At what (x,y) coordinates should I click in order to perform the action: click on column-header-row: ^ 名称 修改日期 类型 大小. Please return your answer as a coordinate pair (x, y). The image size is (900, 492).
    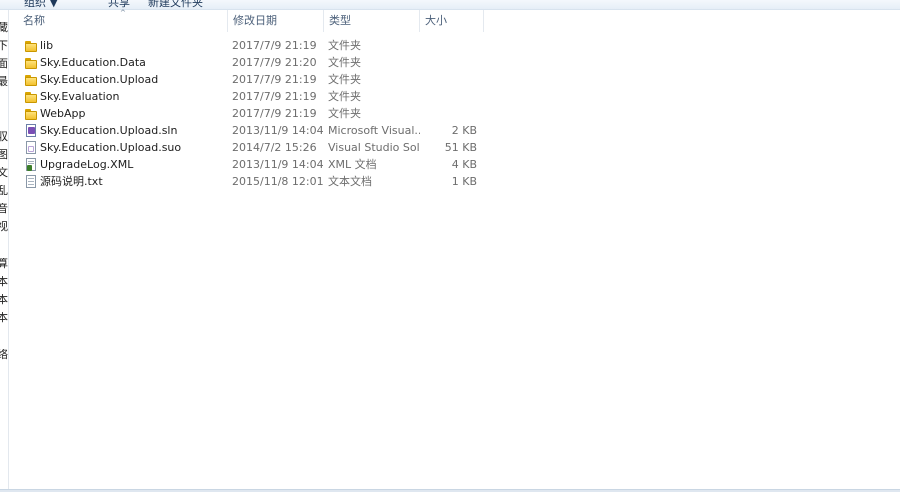
    Looking at the image, I should click on (455, 20).